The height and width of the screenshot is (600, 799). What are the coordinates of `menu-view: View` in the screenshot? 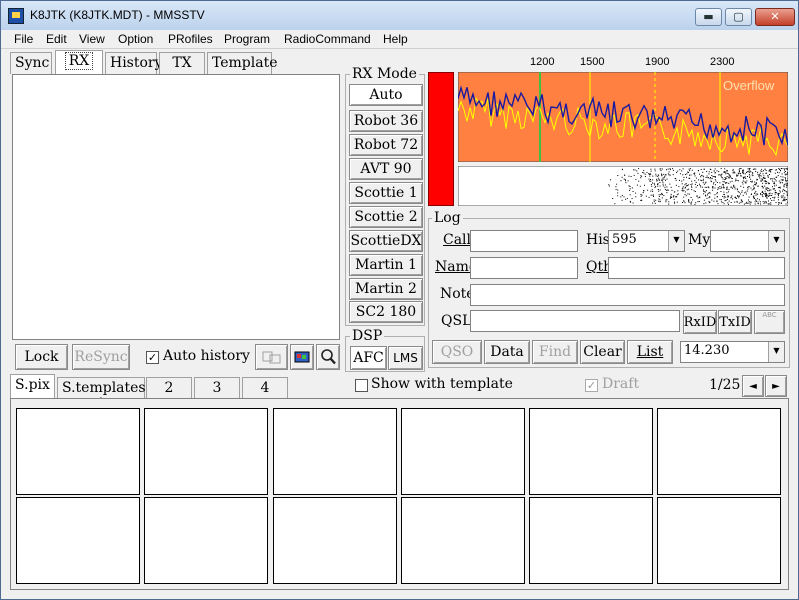 It's located at (92, 39).